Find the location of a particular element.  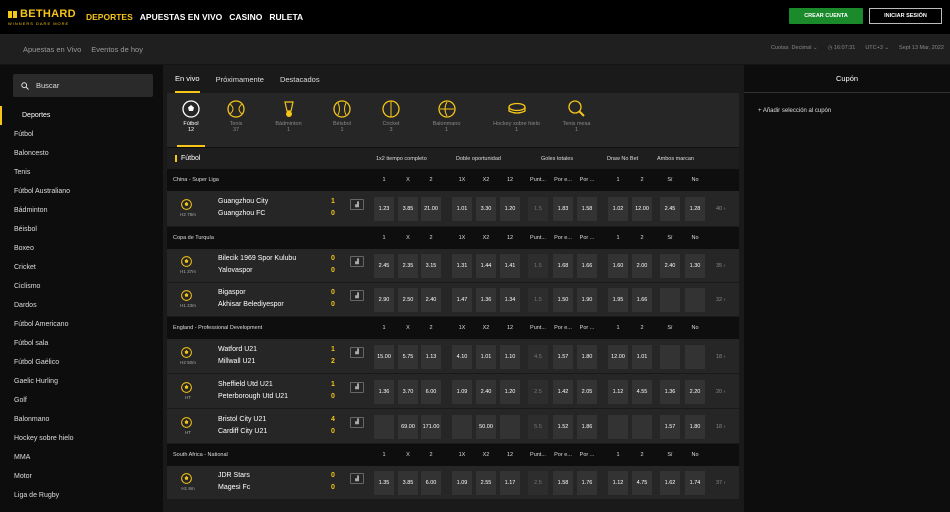

bethard-logo: BETHARD WINNERS DARE MORE is located at coordinates (43, 17).